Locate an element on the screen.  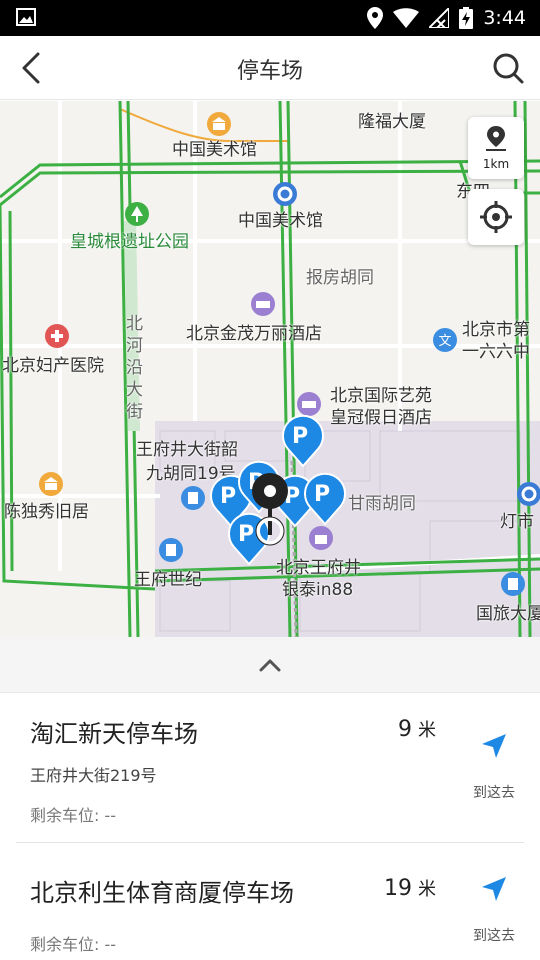
poi-label: 甘雨胡同 is located at coordinates (382, 504).